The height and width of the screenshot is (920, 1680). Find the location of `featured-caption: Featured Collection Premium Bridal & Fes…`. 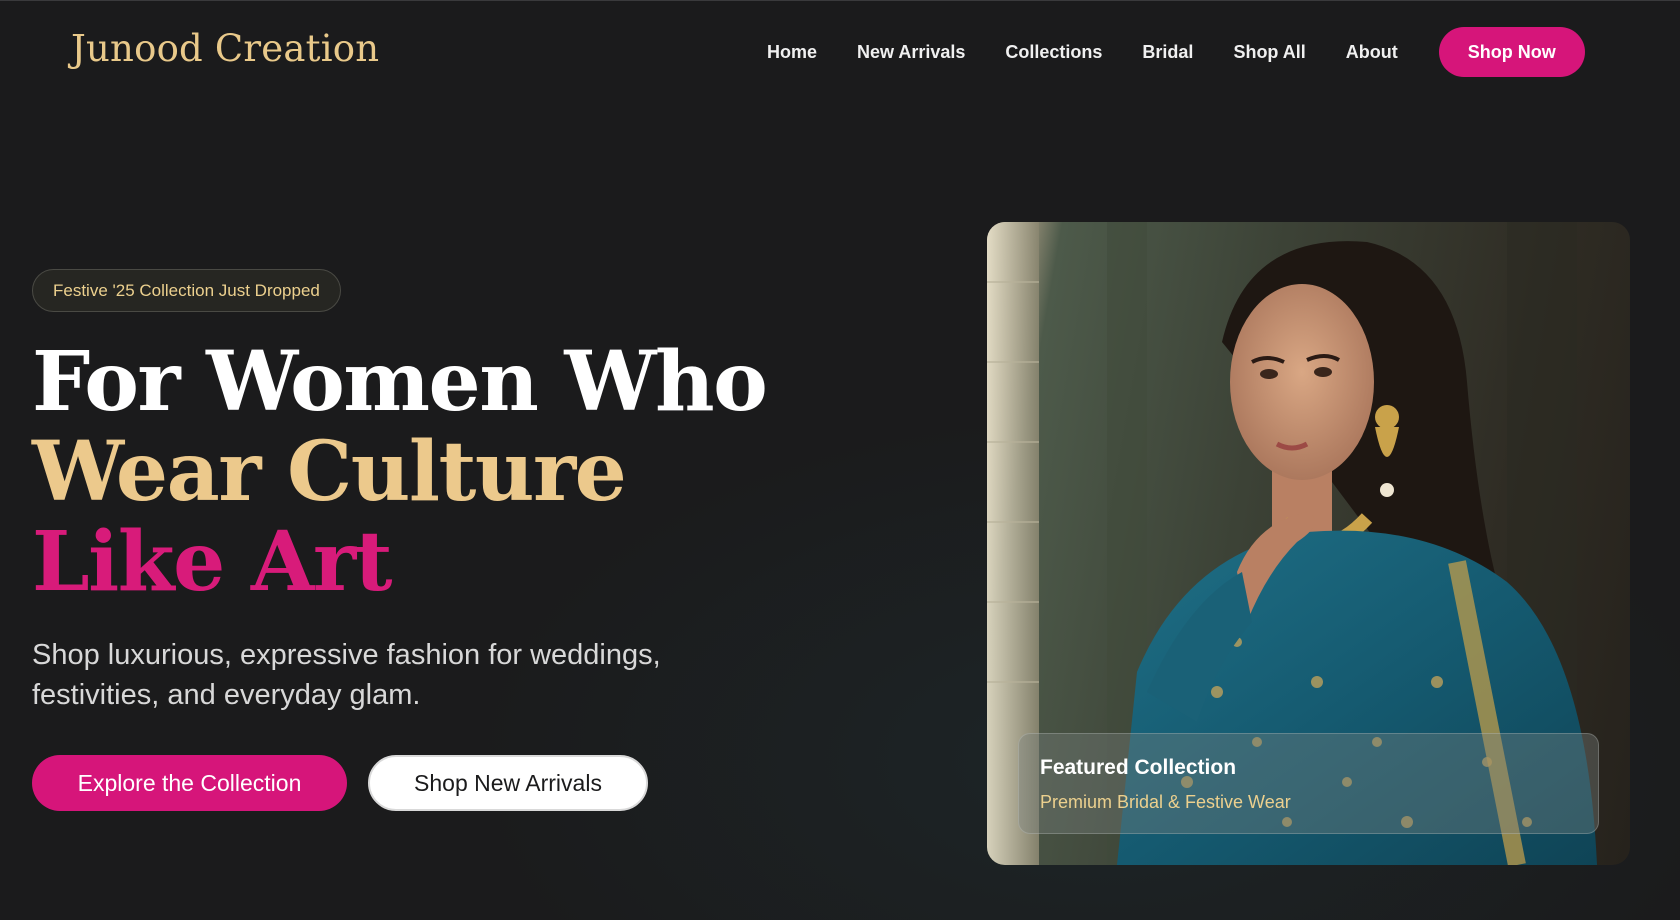

featured-caption: Featured Collection Premium Bridal & Fes… is located at coordinates (1308, 783).